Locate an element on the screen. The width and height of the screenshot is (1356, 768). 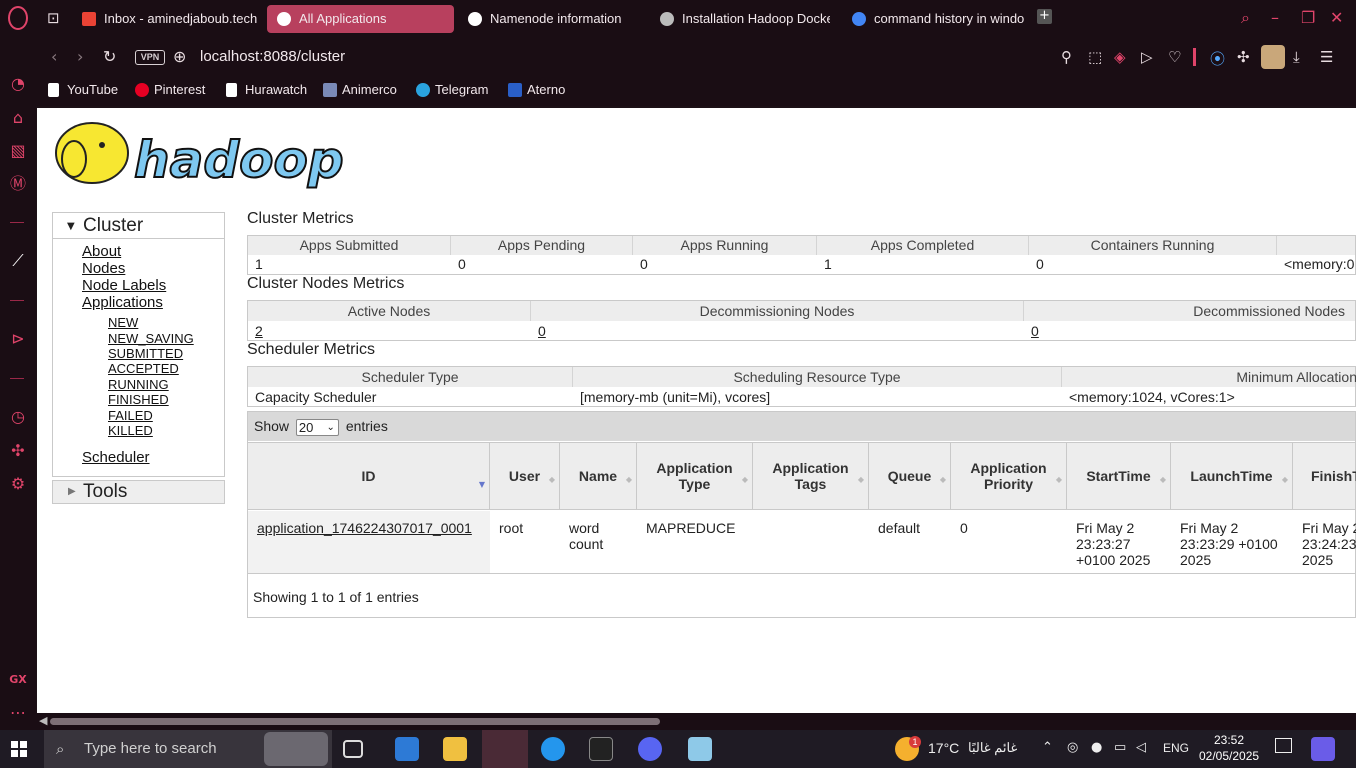
entries-select: 20 ⌄ is located at coordinates (317, 427).